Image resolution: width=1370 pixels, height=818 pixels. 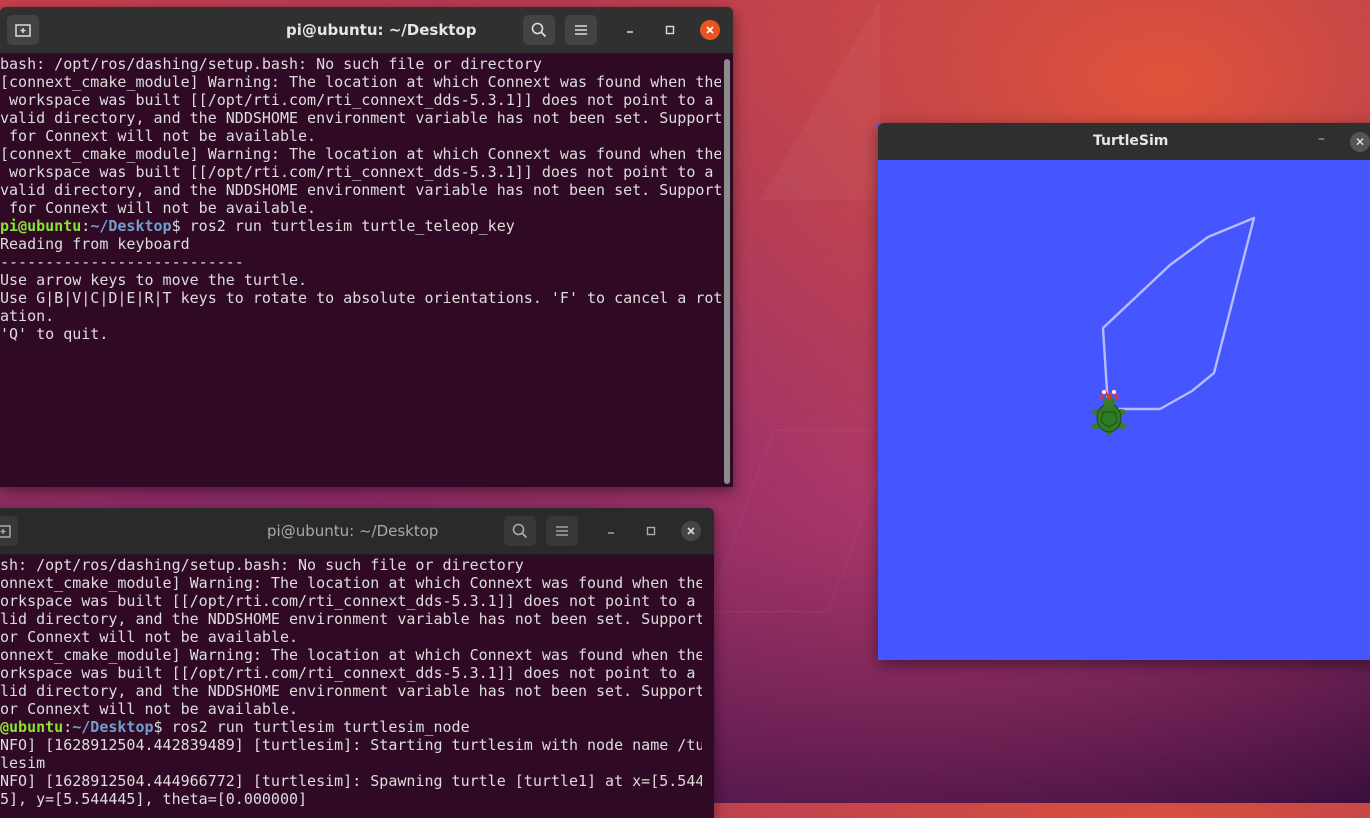 I want to click on line-text: 5], y=[5.544445], theta=[0.000000], so click(x=154, y=799).